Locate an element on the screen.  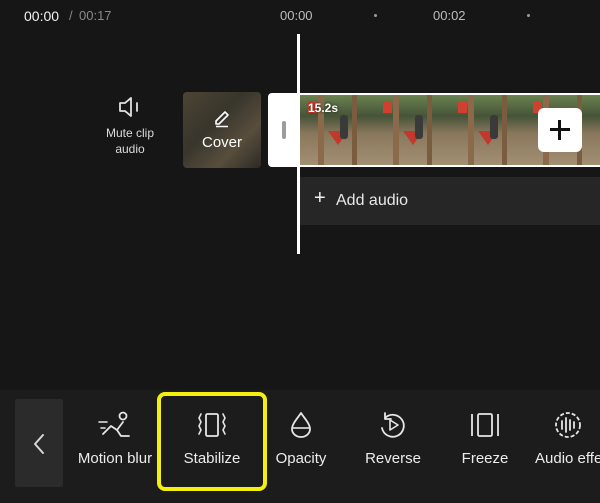
clip-trim-handle is located at coordinates (284, 130).